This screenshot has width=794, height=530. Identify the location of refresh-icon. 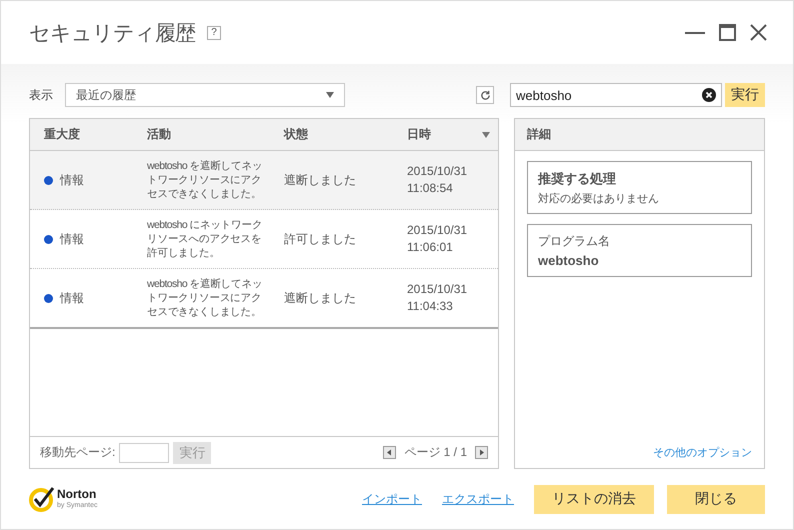
(485, 95).